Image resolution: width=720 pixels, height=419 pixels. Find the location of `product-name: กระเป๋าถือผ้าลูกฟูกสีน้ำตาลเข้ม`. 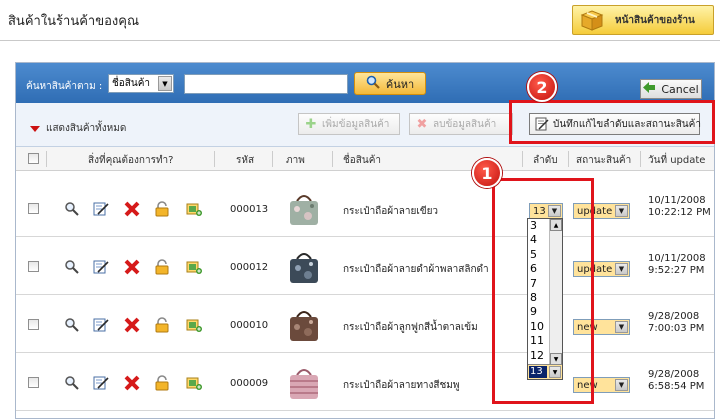

product-name: กระเป๋าถือผ้าลูกฟูกสีน้ำตาลเข้ม is located at coordinates (410, 327).